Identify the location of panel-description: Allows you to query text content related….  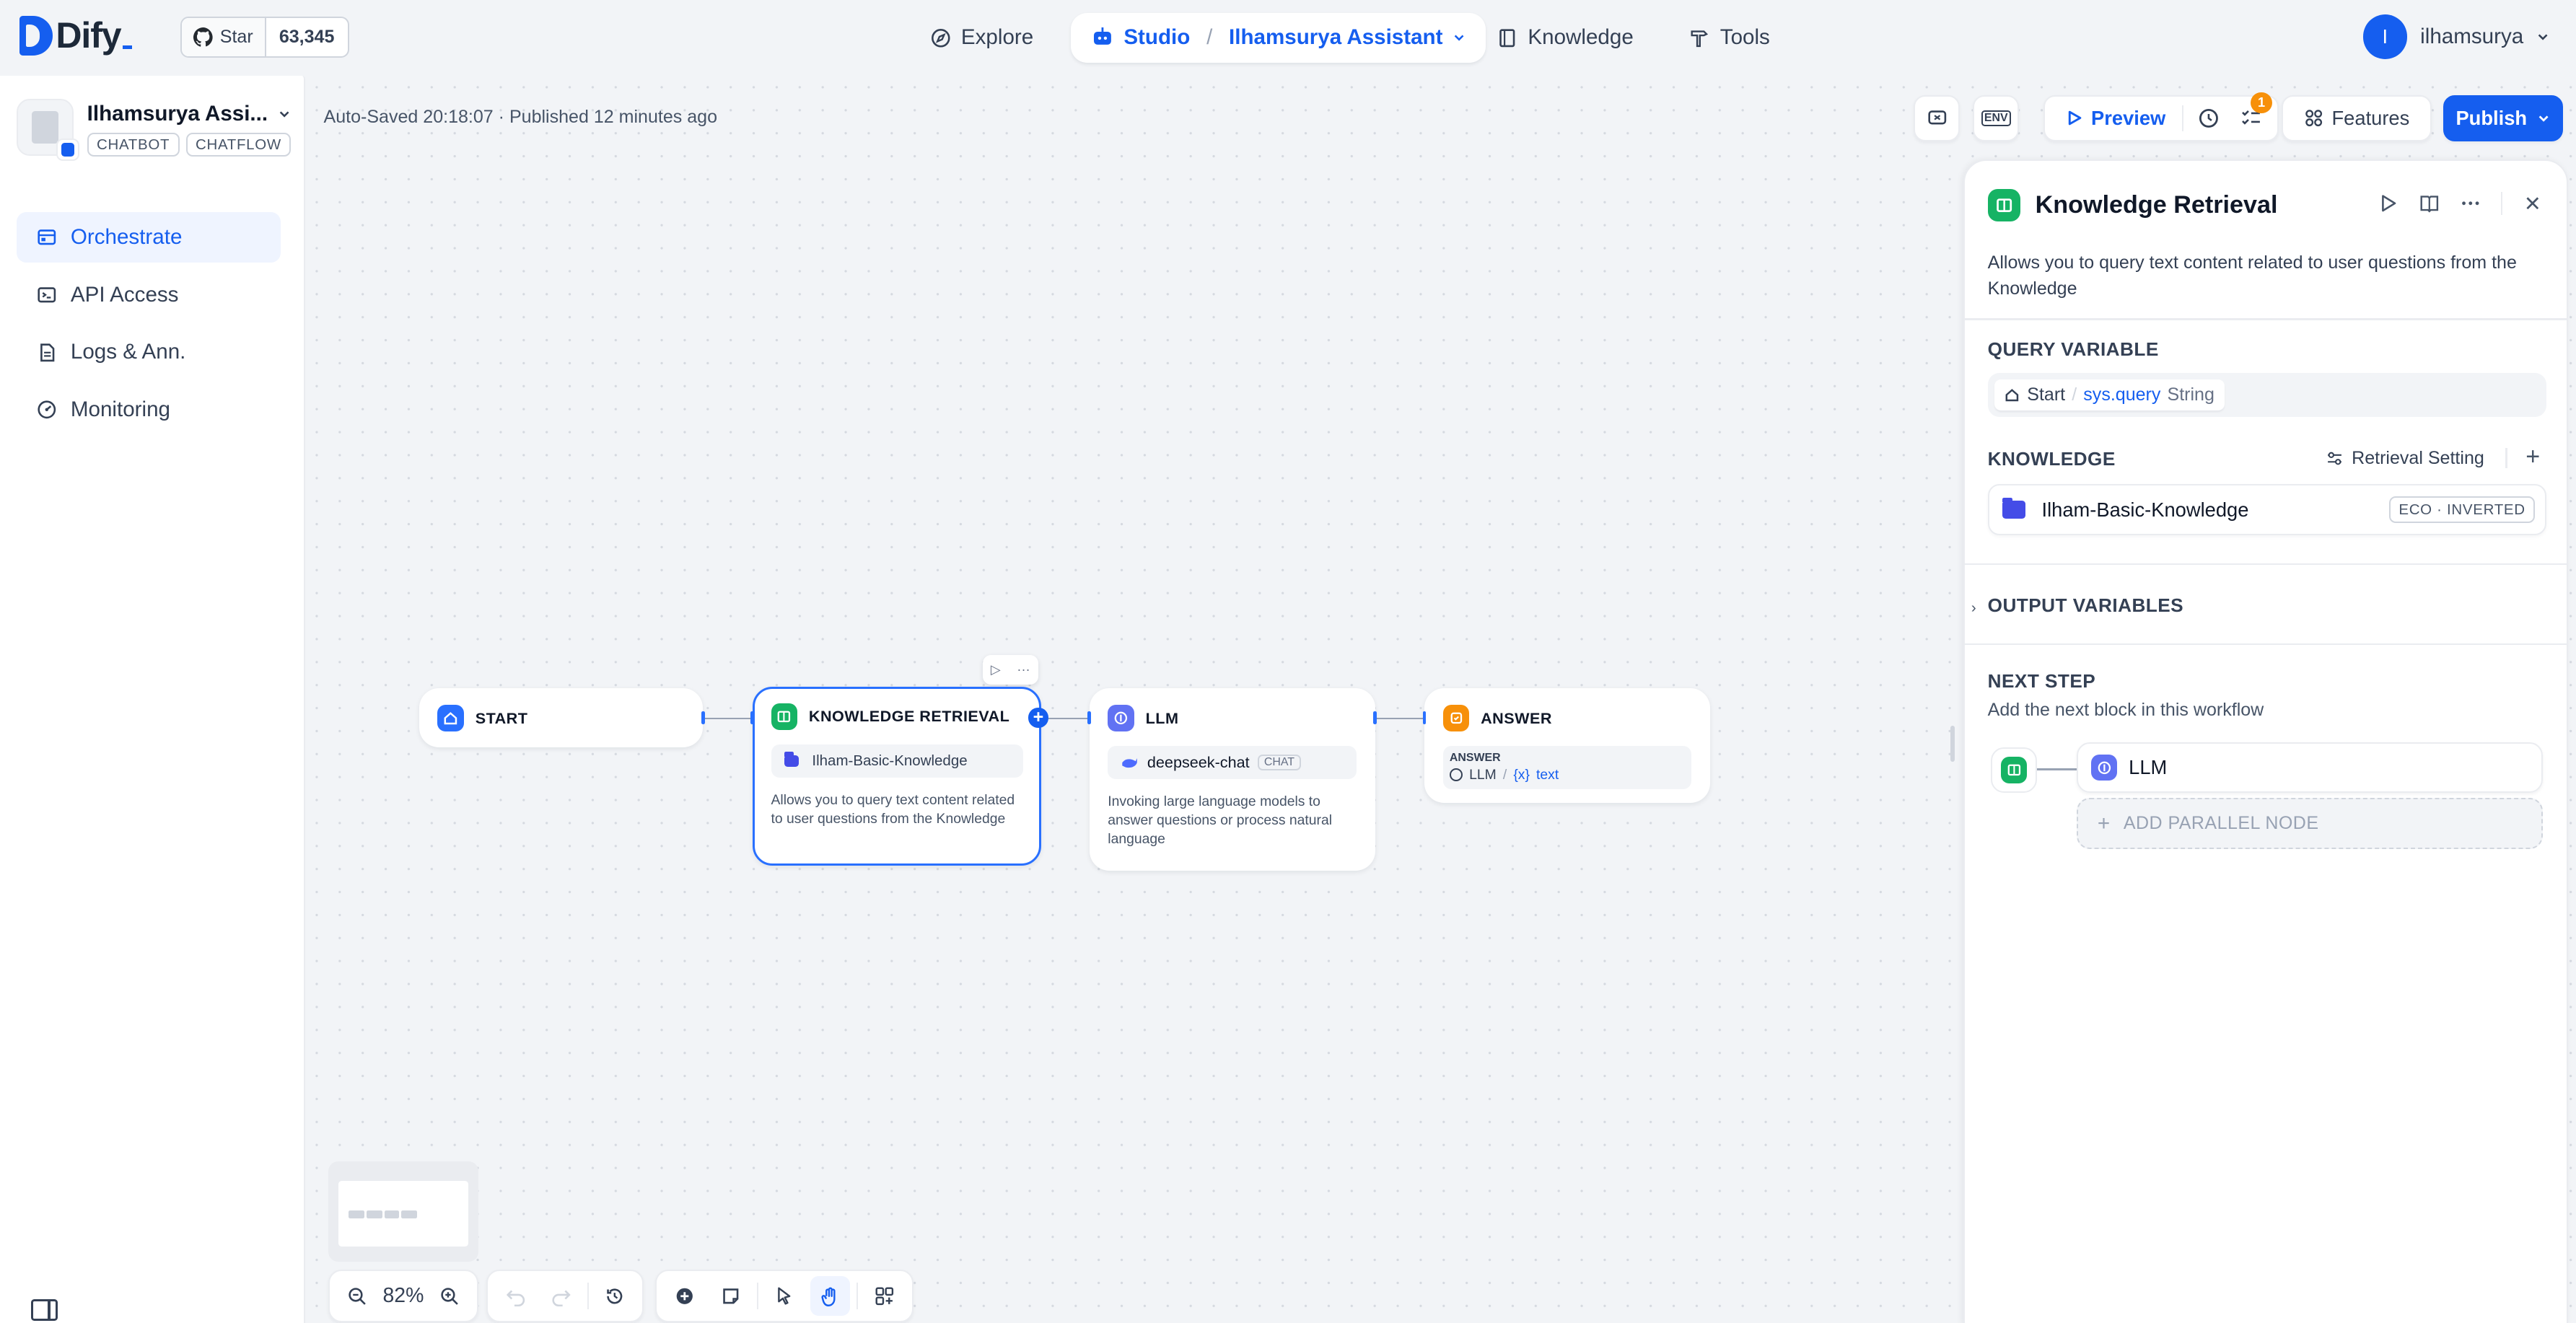
(2267, 276).